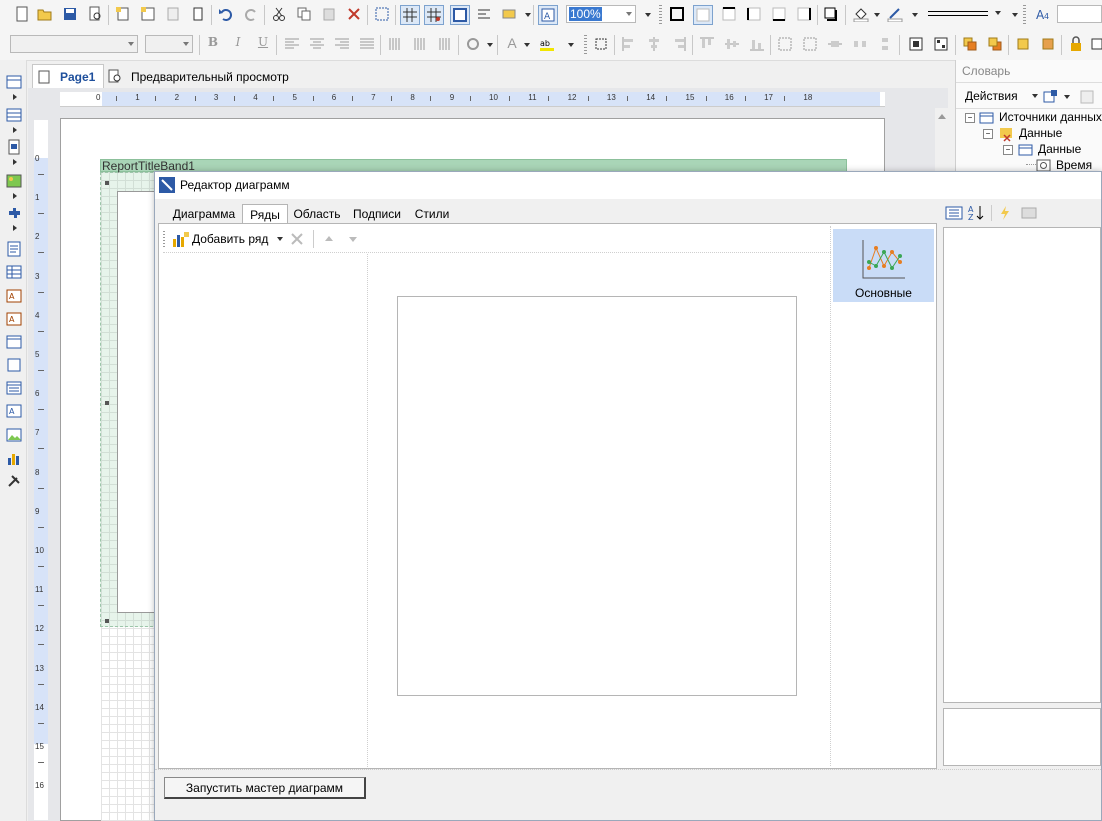 The height and width of the screenshot is (821, 1102). Describe the element at coordinates (230, 239) in the screenshot. I see `add-series-button: Добавить ряд` at that location.